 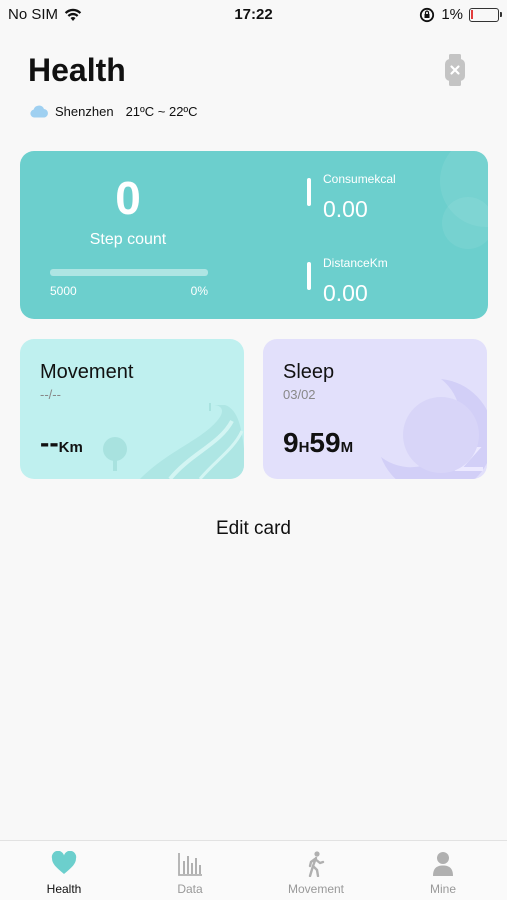 What do you see at coordinates (355, 263) in the screenshot?
I see `distance-label: DistanceKm` at bounding box center [355, 263].